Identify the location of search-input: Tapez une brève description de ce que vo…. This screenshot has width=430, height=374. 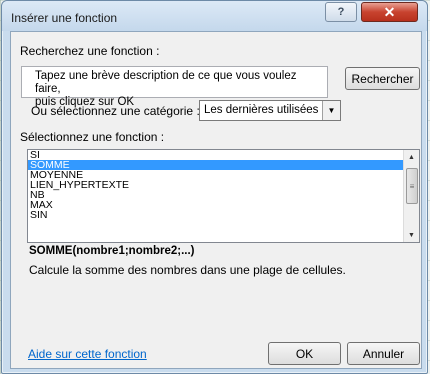
(174, 87).